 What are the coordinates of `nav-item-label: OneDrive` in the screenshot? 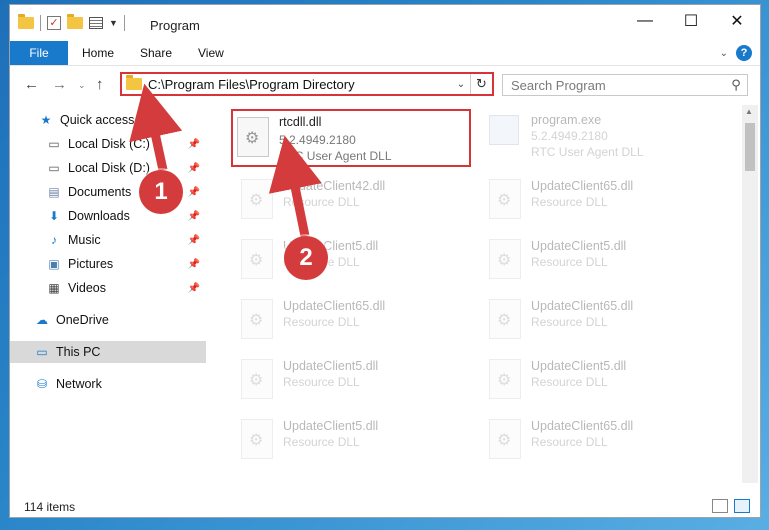 It's located at (82, 320).